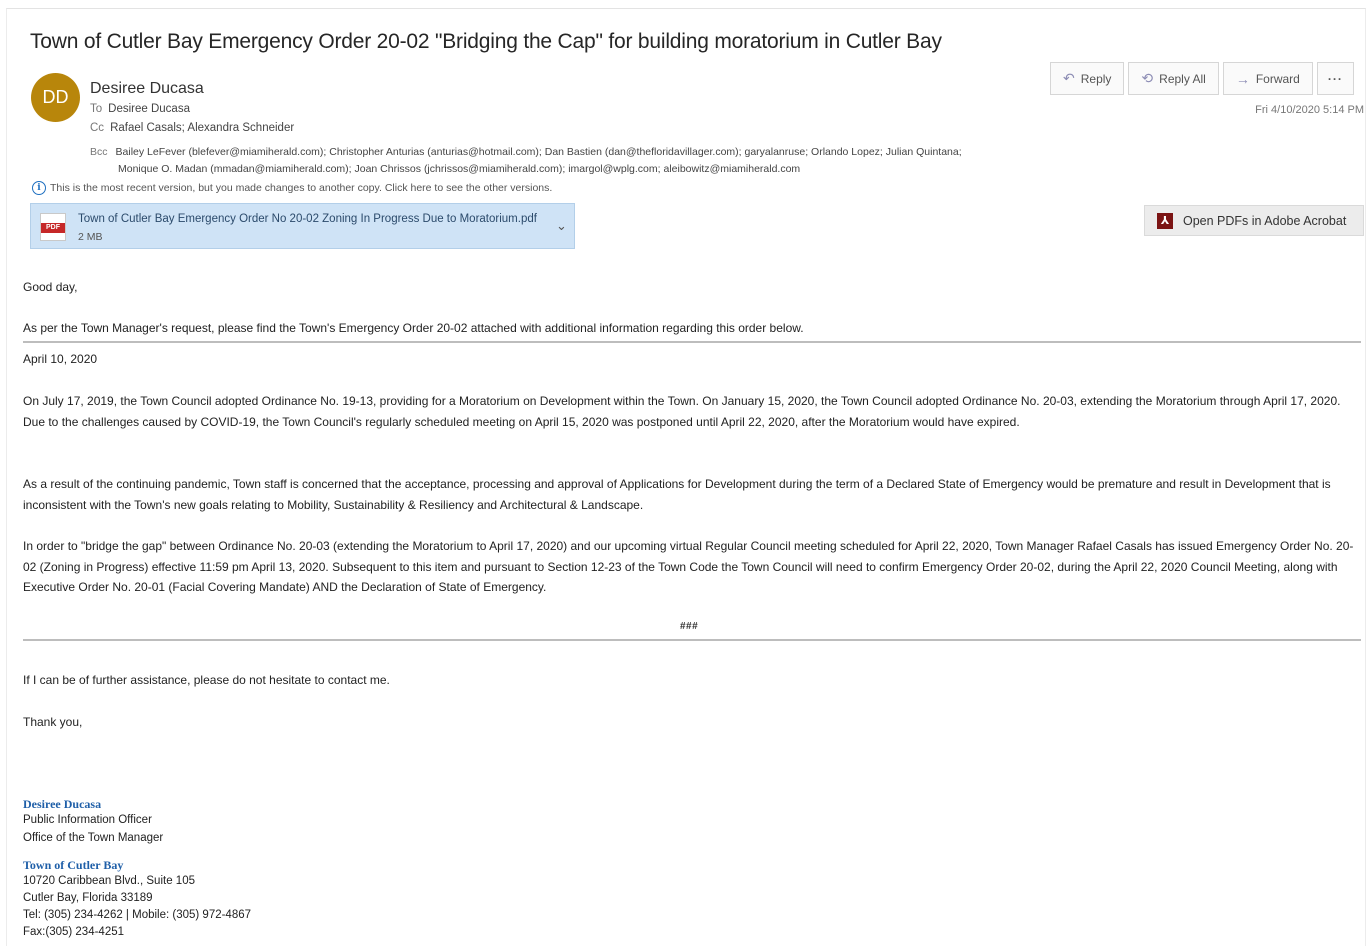  What do you see at coordinates (99, 152) in the screenshot?
I see `bcc-label: Bcc` at bounding box center [99, 152].